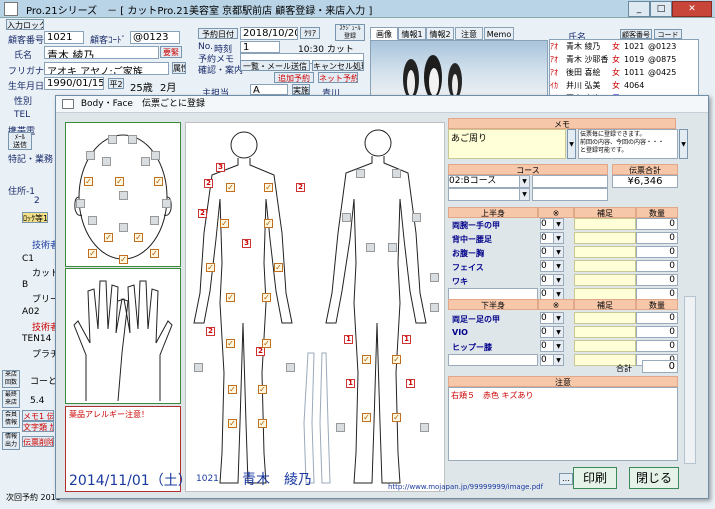 The height and width of the screenshot is (509, 715). What do you see at coordinates (38, 415) in the screenshot?
I see `memo1-button: メモ1 伝` at bounding box center [38, 415].